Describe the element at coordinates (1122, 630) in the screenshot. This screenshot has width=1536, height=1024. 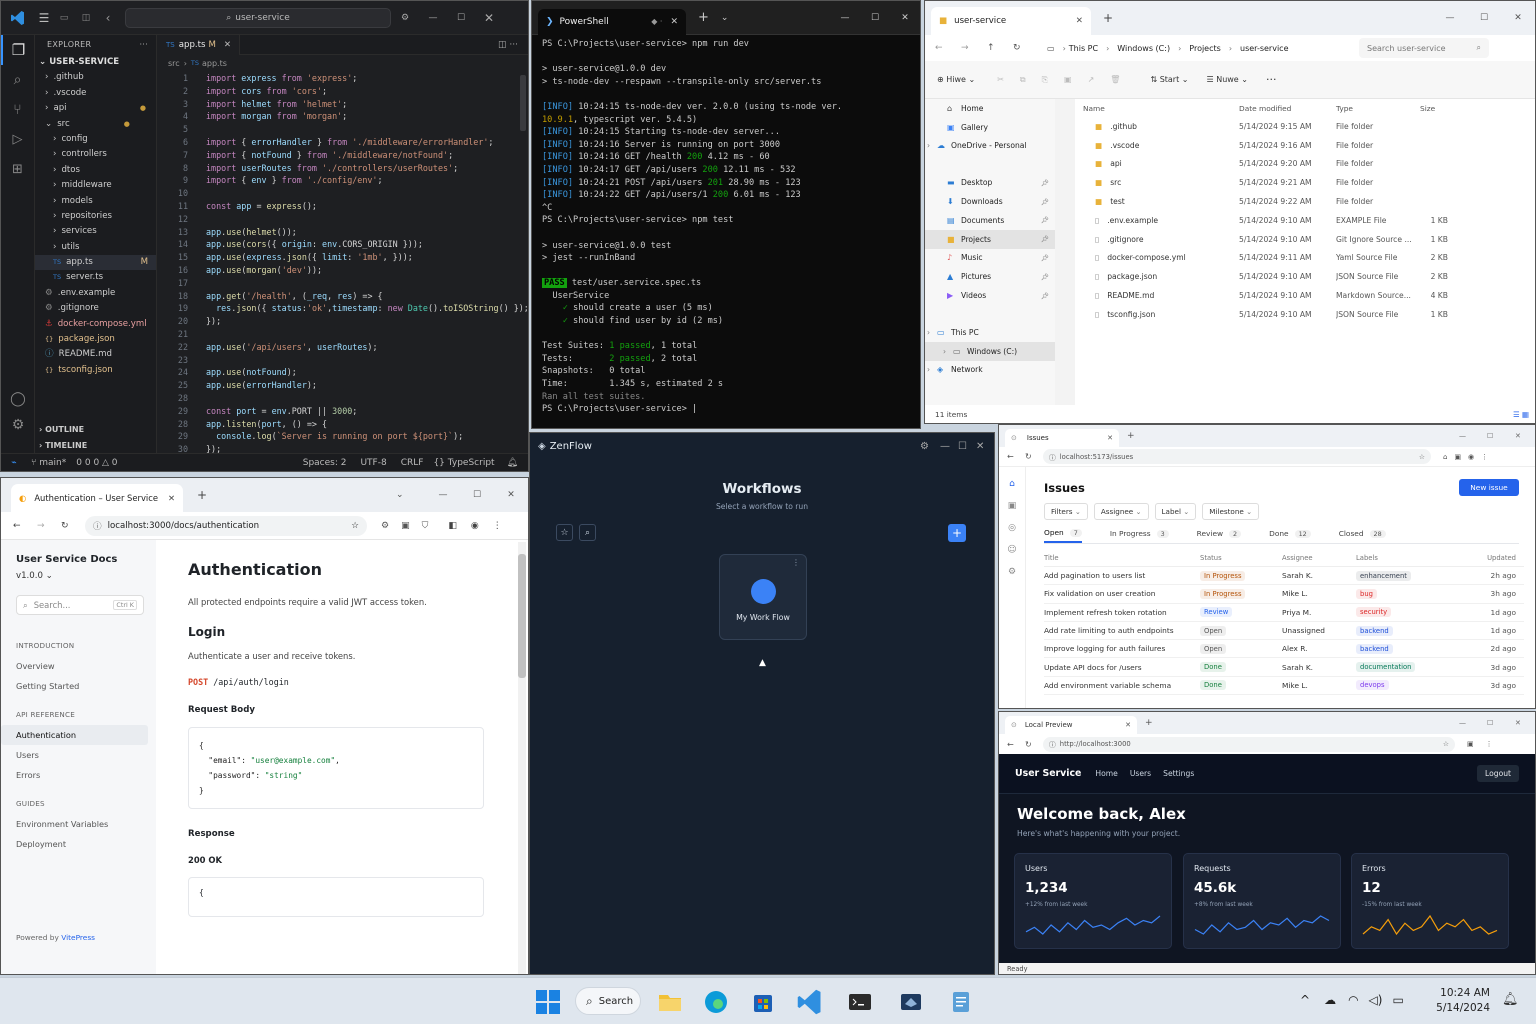
I see `issue-title: Add rate limiting to auth endpoints` at that location.